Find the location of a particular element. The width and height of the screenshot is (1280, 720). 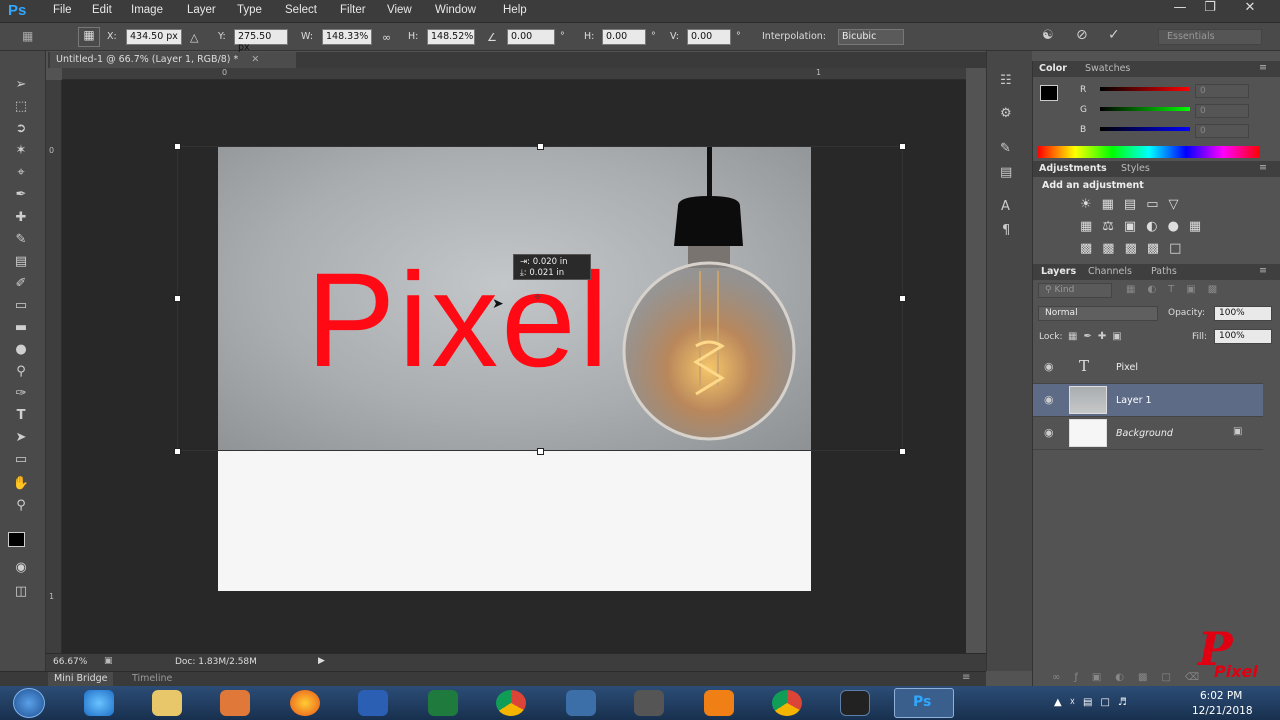

zoom-tool-icon: ⚲ is located at coordinates (21, 506).